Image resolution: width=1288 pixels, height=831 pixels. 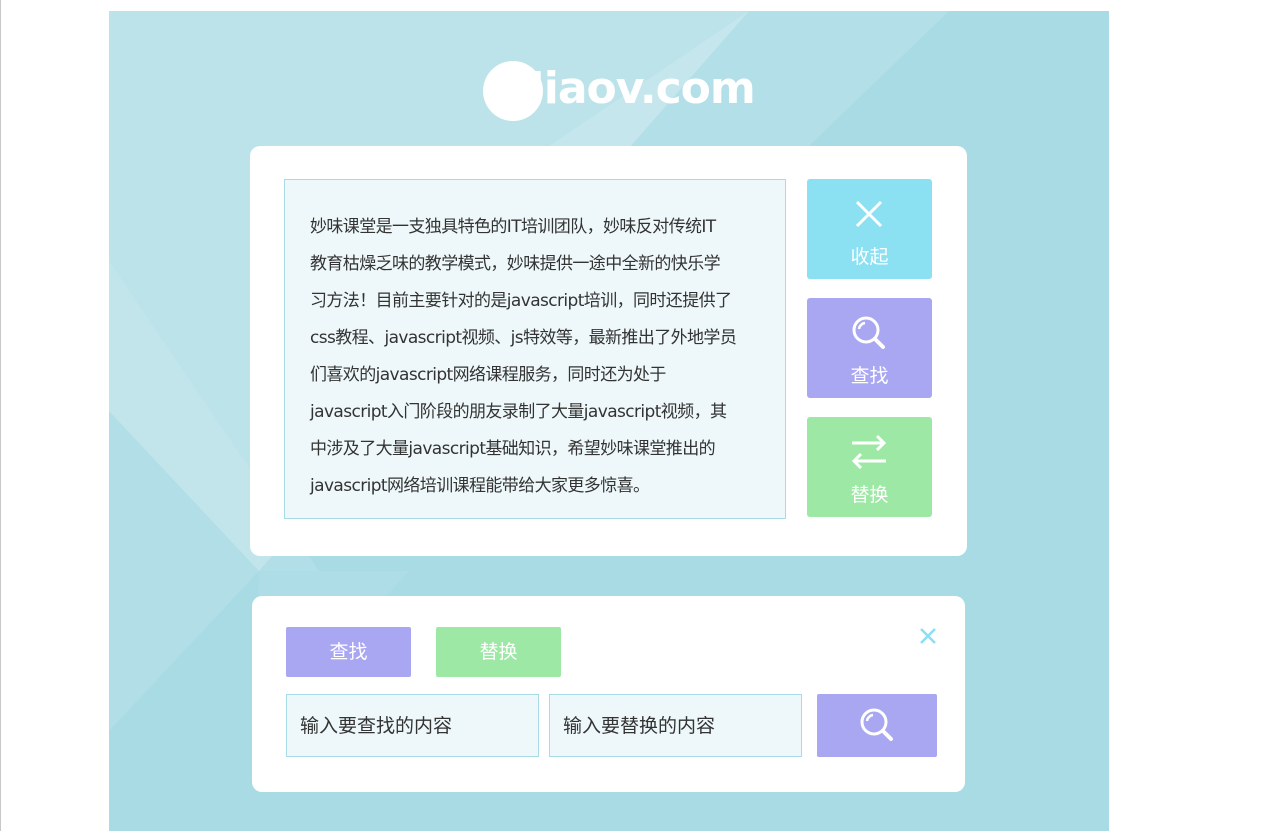 What do you see at coordinates (521, 301) in the screenshot?
I see `article-line: 习方法！目前主要针对的是javascript培训，同时还提供了` at bounding box center [521, 301].